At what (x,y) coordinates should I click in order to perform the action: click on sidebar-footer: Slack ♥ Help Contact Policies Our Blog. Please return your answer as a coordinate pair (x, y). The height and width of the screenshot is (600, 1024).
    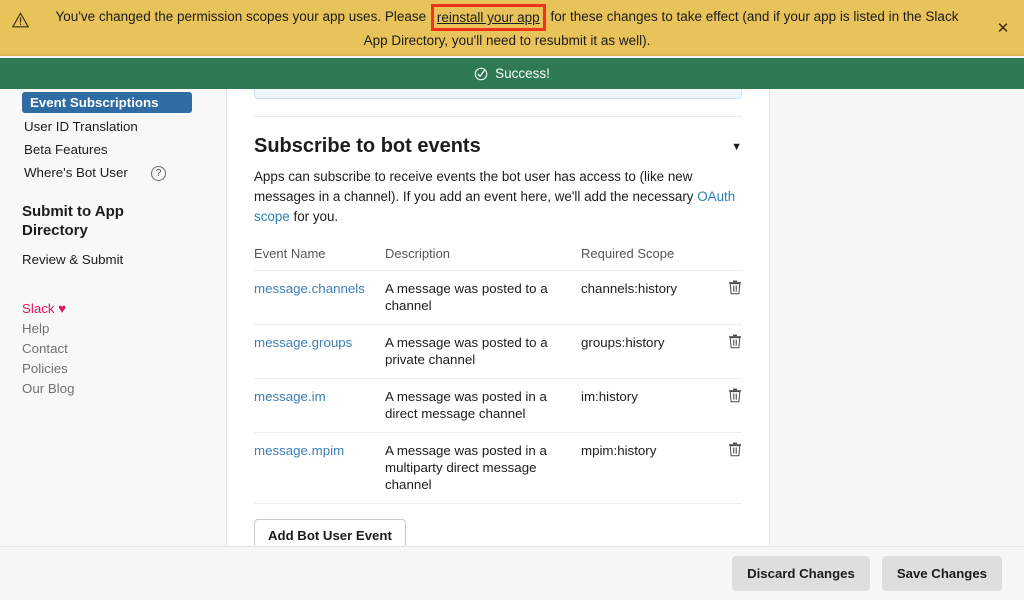
    Looking at the image, I should click on (113, 348).